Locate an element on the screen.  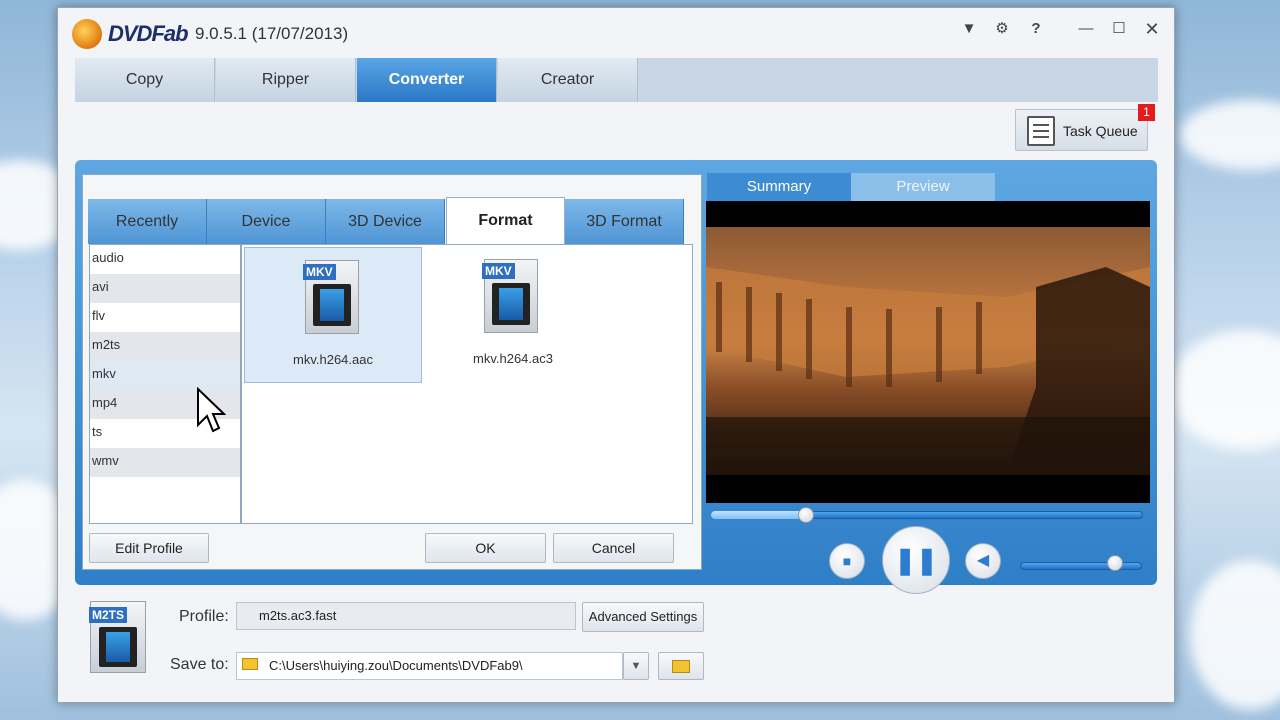
title-bar: DVDFab 9.0.5.1 (17/07/2013) ▼ ⚙ ? — ☐ ✕ is located at coordinates (616, 31).